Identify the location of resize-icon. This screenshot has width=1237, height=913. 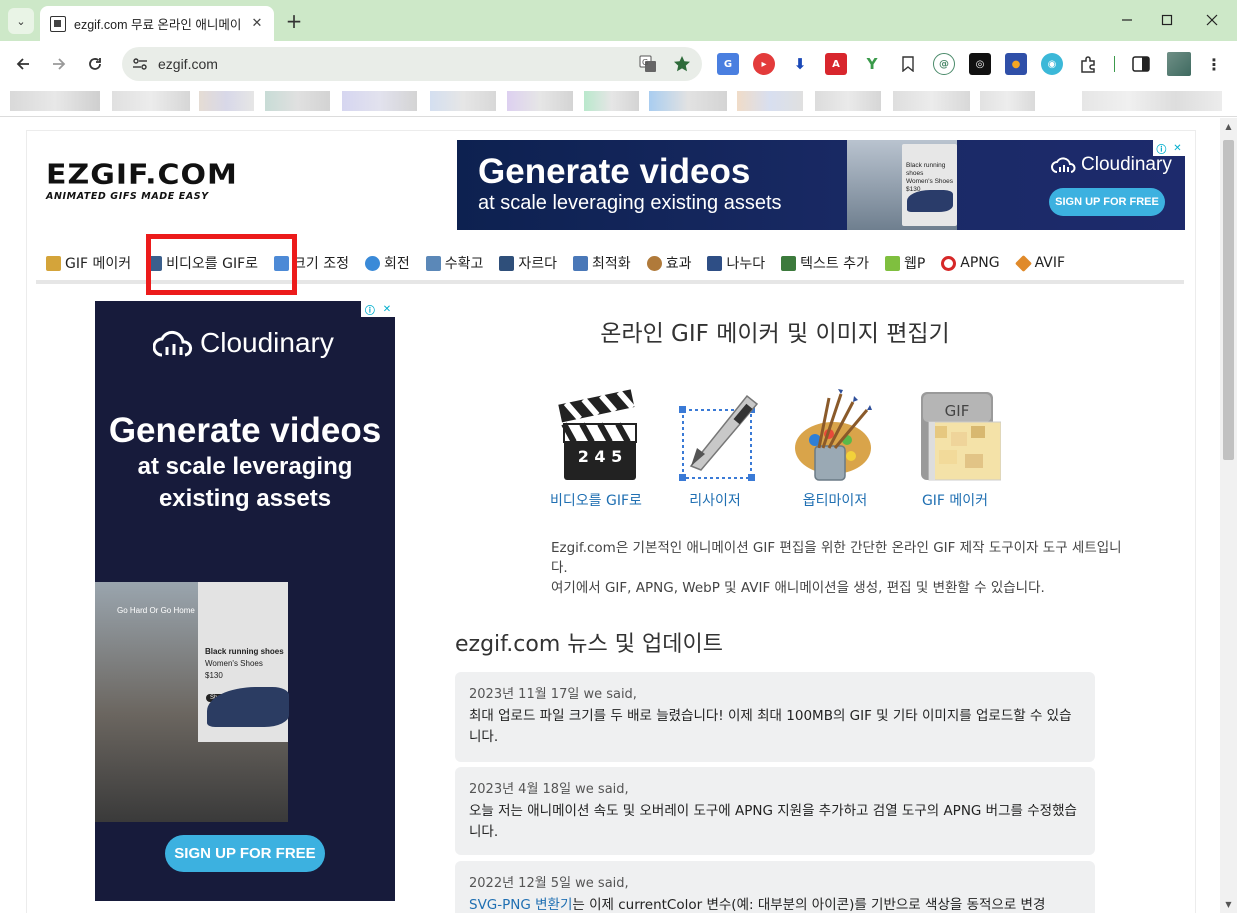
(715, 436).